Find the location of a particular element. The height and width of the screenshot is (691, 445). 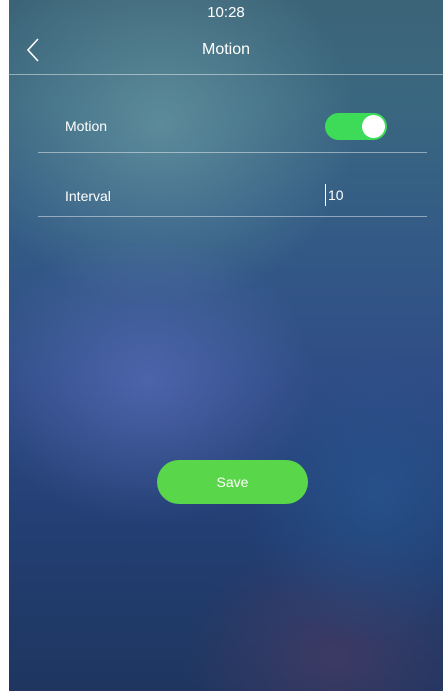

page-title: Motion is located at coordinates (226, 49).